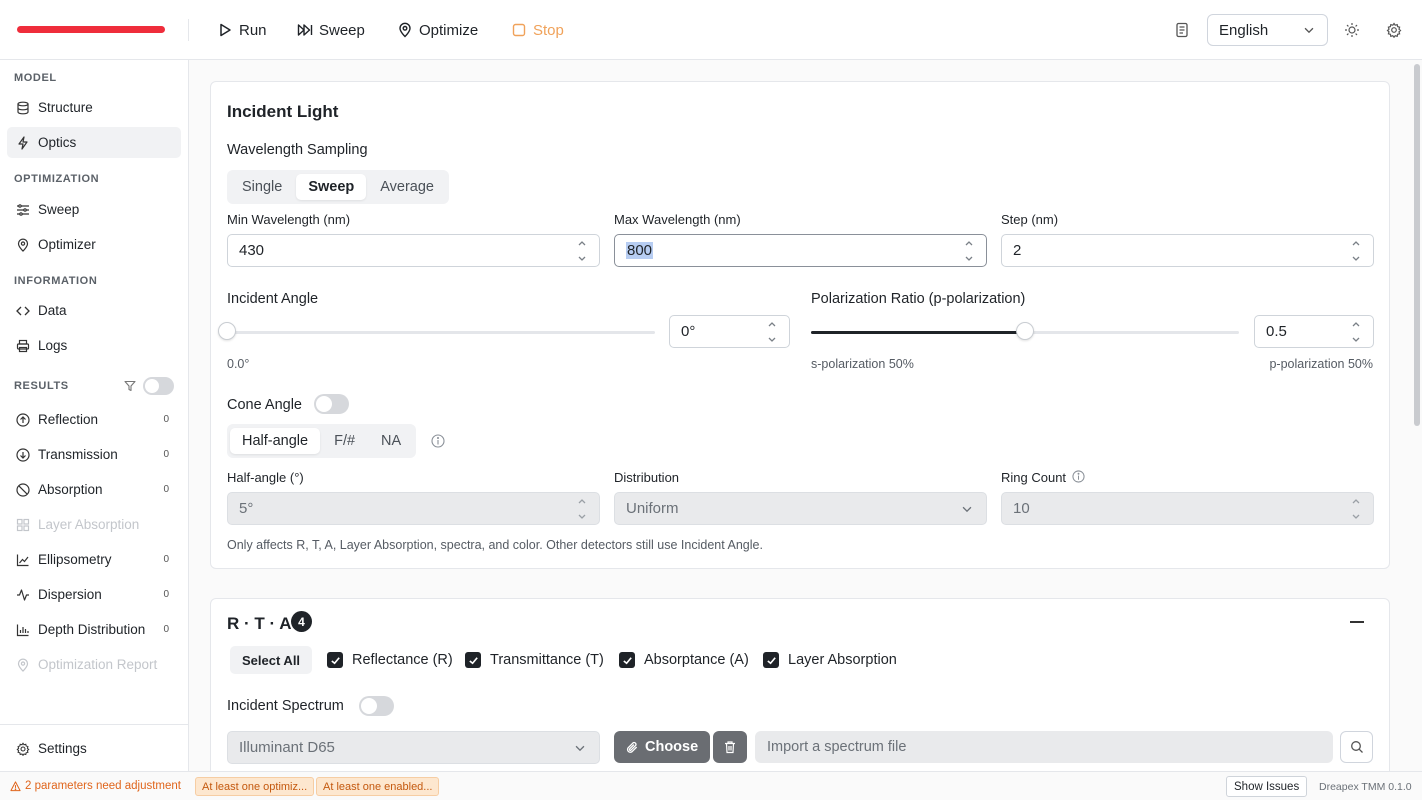 This screenshot has height=800, width=1422. Describe the element at coordinates (537, 30) in the screenshot. I see `stop-button: Stop` at that location.